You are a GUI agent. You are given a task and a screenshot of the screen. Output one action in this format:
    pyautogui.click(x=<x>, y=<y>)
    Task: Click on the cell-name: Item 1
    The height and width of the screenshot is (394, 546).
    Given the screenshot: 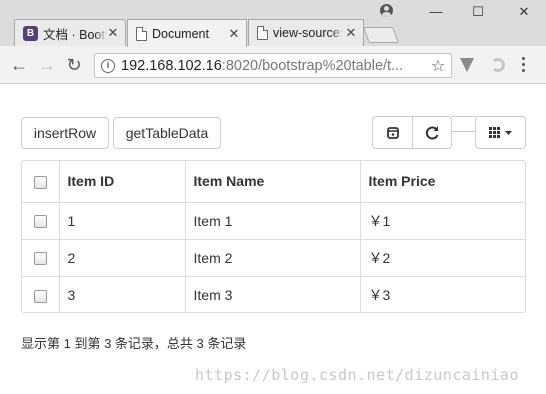 What is the action you would take?
    pyautogui.click(x=272, y=220)
    